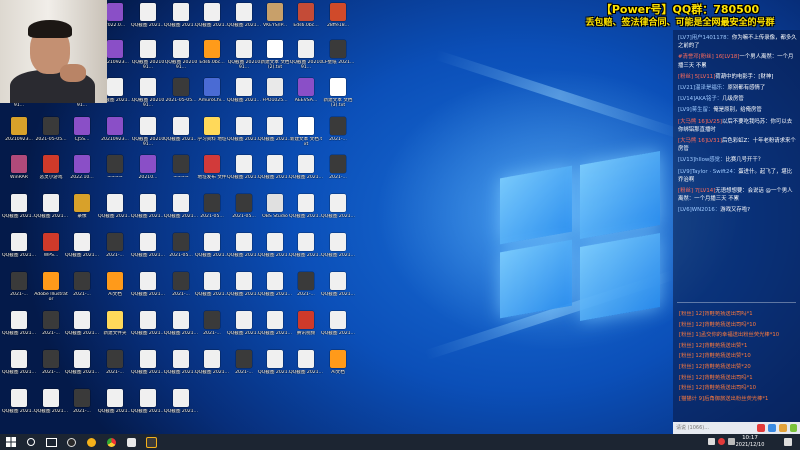 The width and height of the screenshot is (800, 450). I want to click on notification-icon, so click(788, 442).